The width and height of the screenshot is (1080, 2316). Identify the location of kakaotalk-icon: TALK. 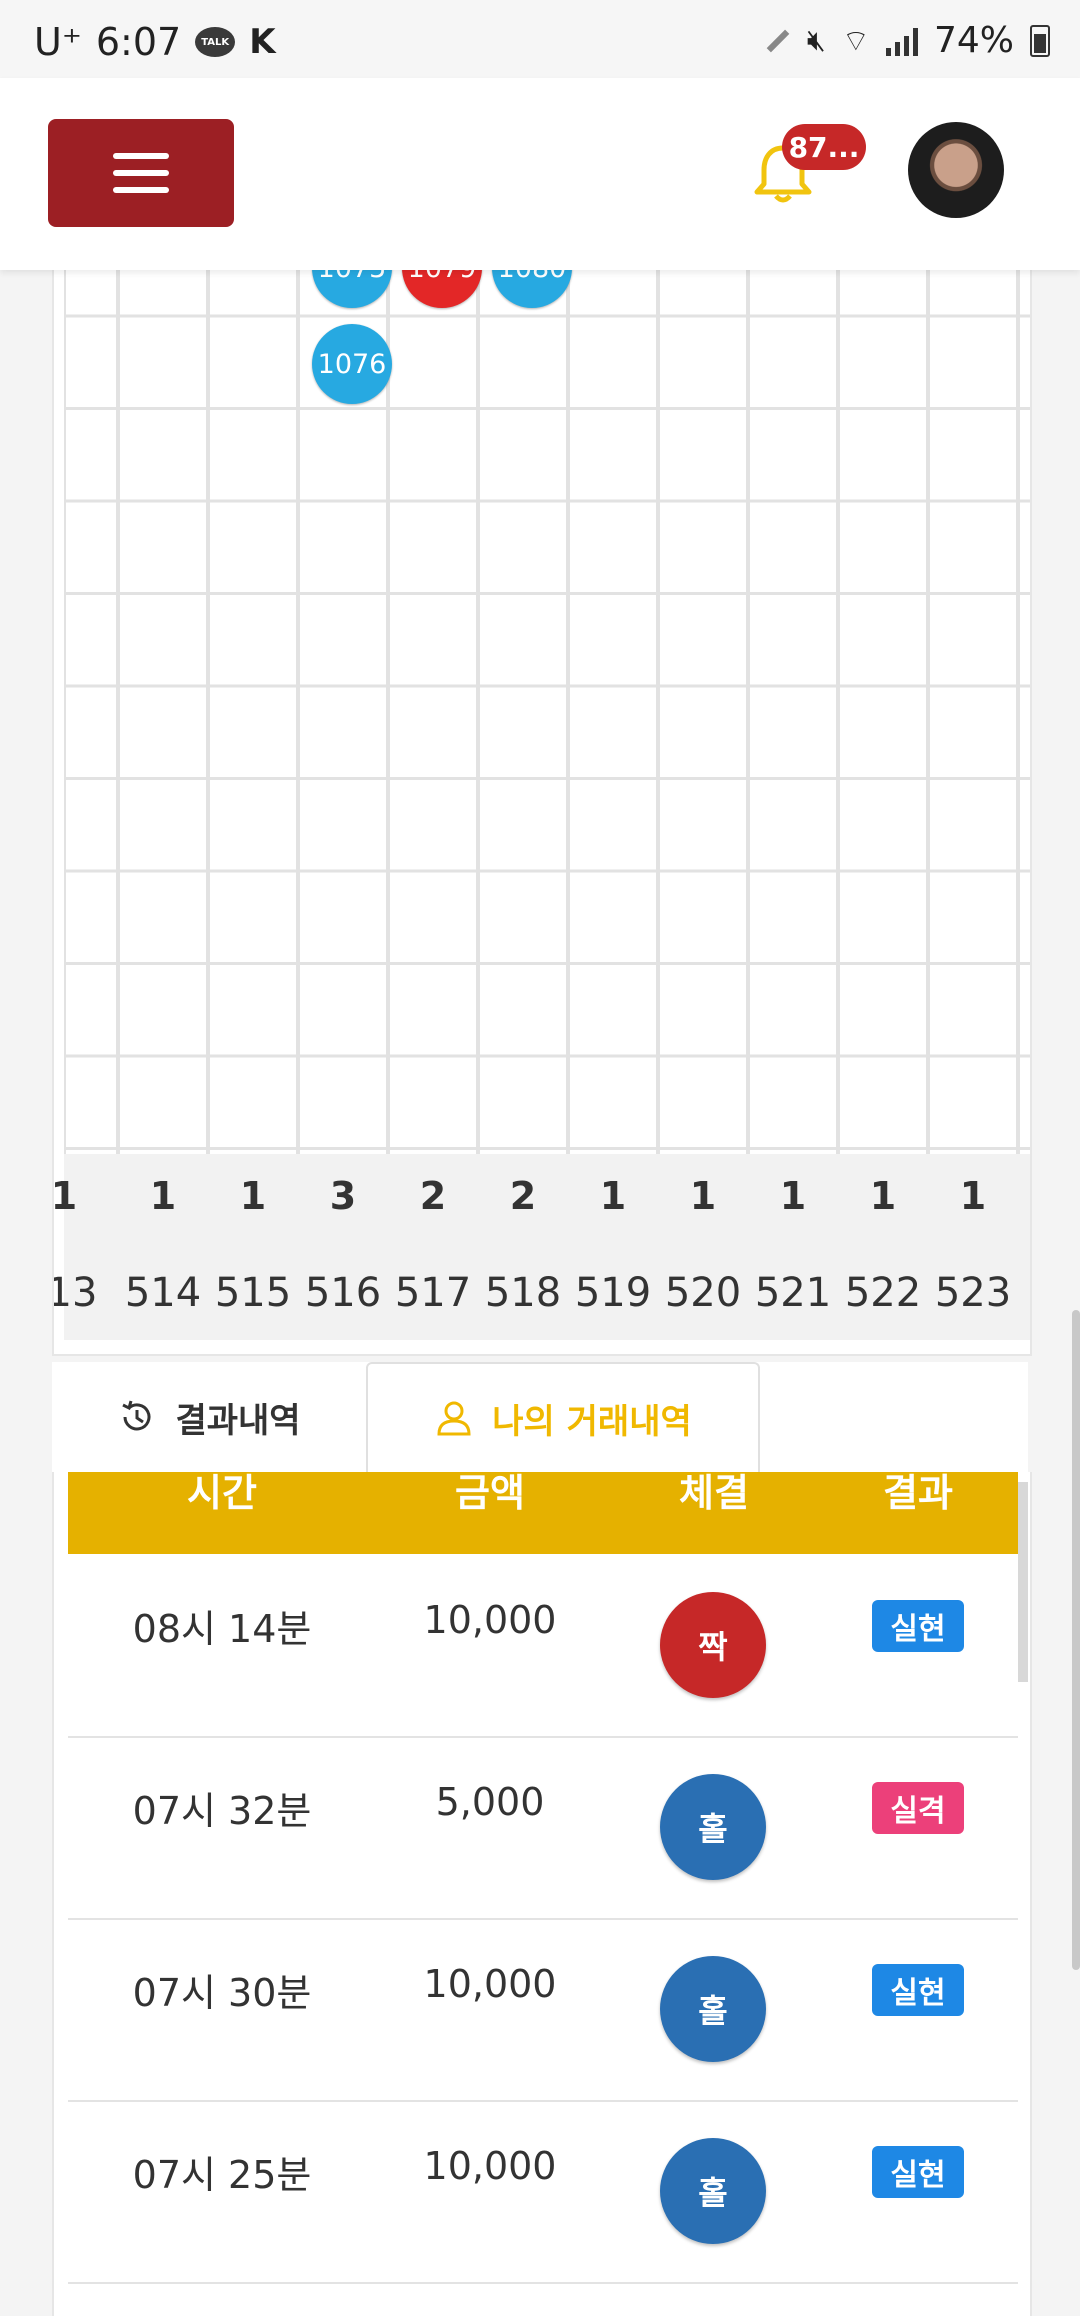
(215, 42).